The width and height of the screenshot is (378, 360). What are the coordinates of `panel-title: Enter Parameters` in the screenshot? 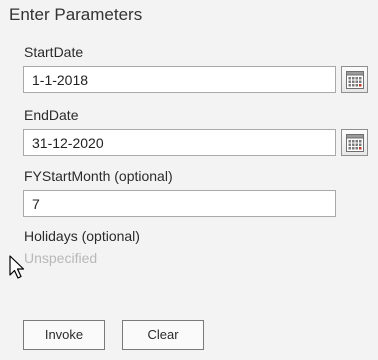 It's located at (76, 14).